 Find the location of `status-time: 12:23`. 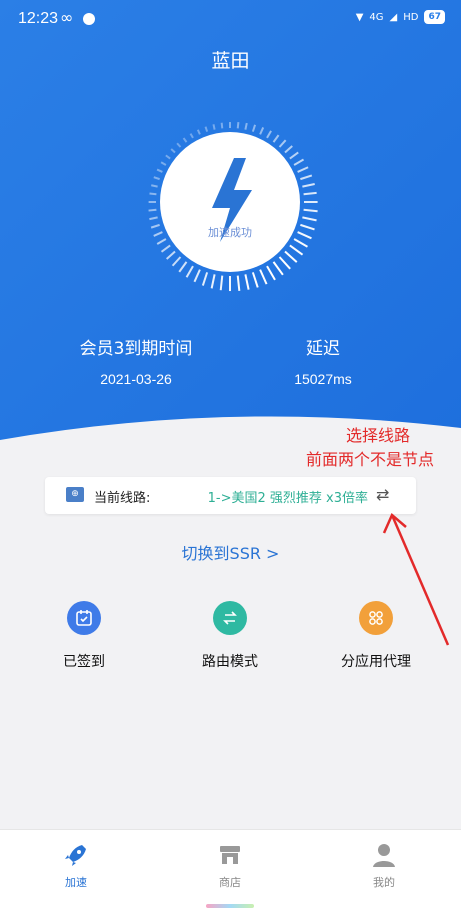

status-time: 12:23 is located at coordinates (38, 18).